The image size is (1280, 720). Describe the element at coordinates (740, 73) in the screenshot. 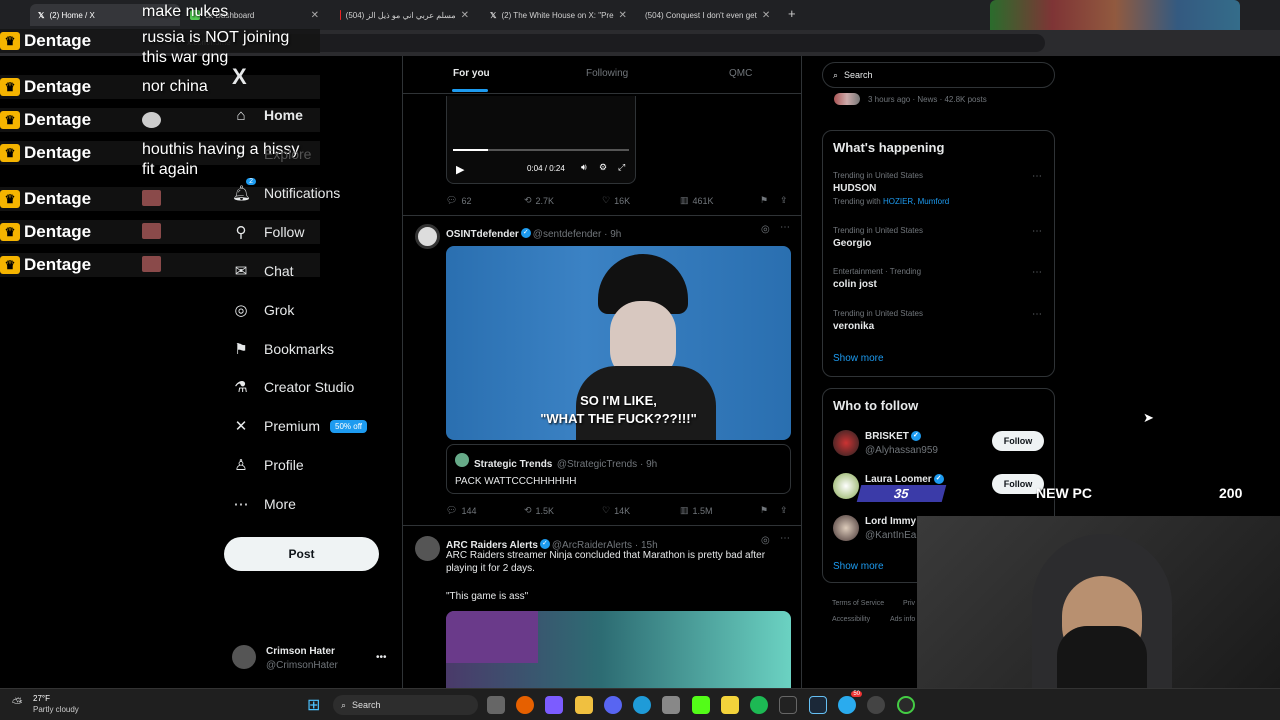

I see `tab-qmc: QMC` at that location.